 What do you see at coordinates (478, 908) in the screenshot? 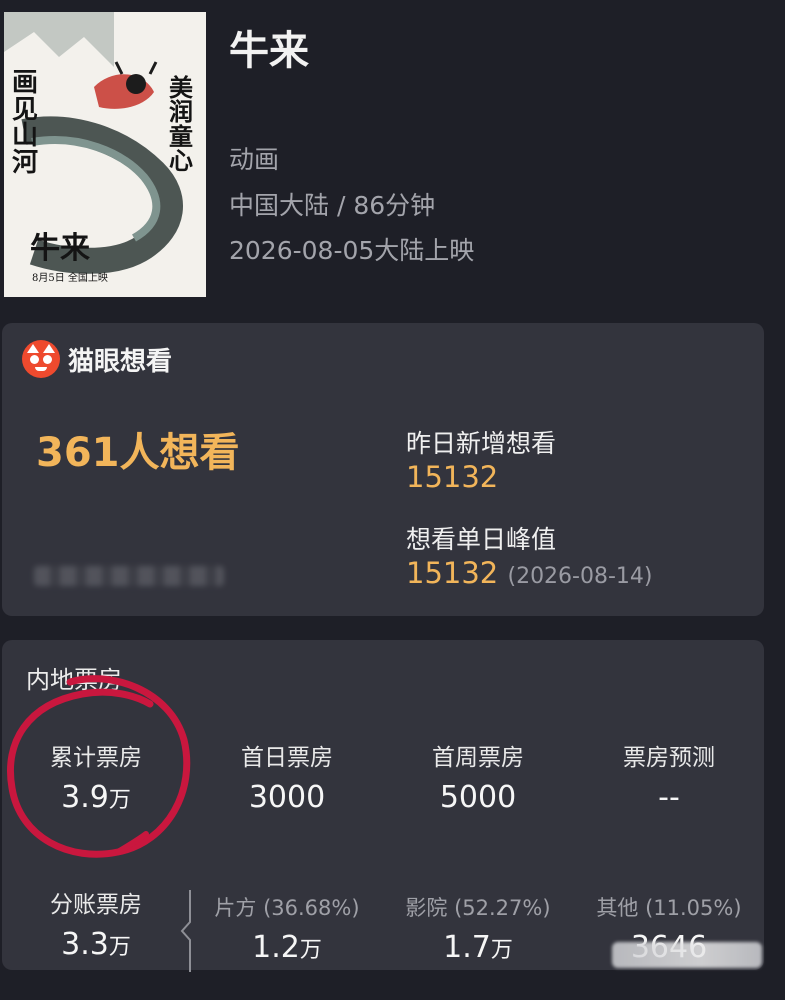
I see `stat-label: 影院 (52.27%)` at bounding box center [478, 908].